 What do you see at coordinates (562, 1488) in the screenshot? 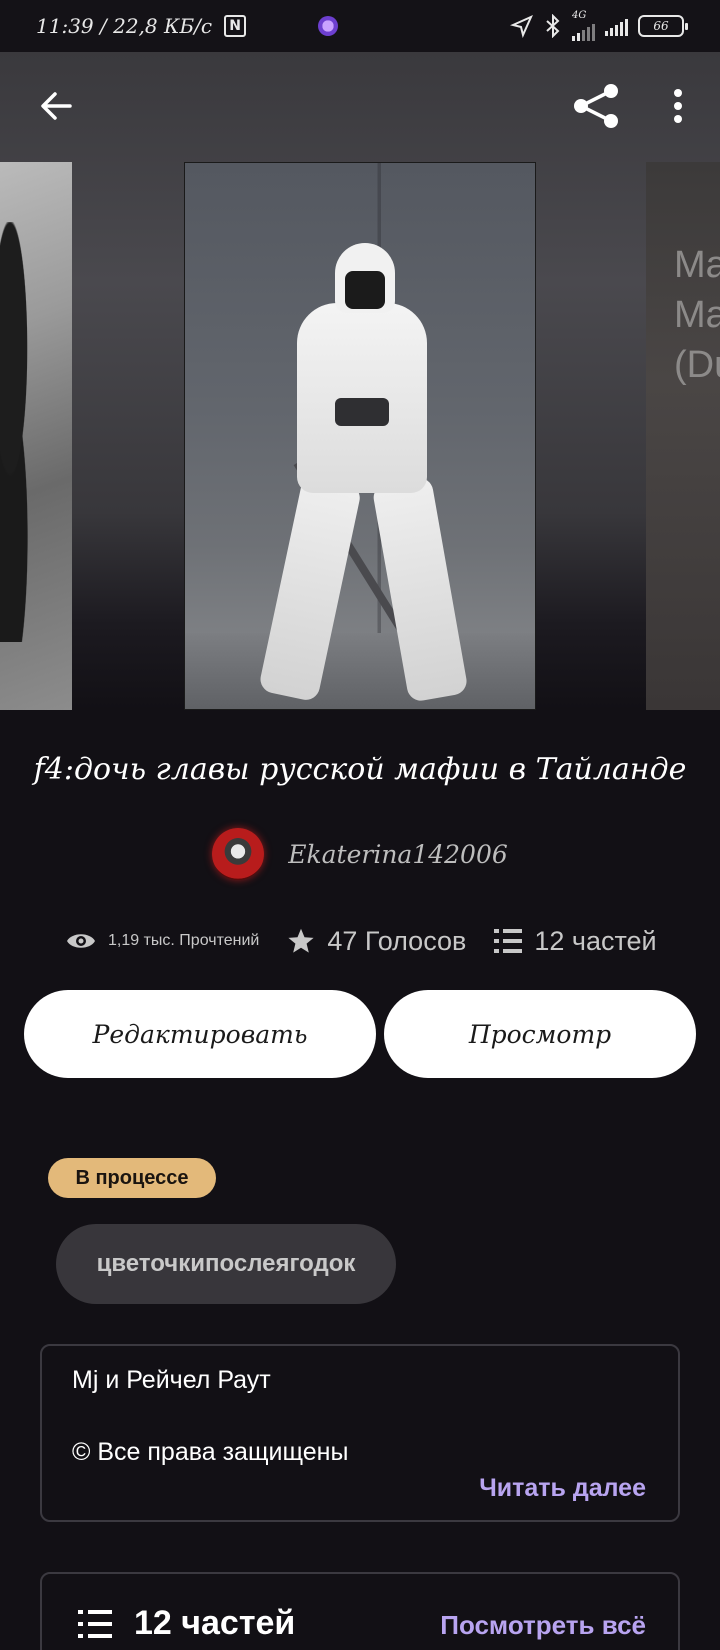
I see `read-more-link: Читать далее` at bounding box center [562, 1488].